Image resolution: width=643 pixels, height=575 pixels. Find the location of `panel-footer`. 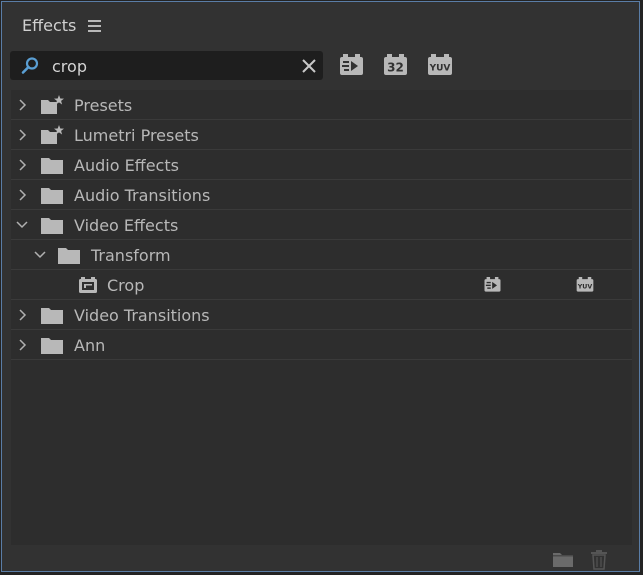

panel-footer is located at coordinates (320, 559).